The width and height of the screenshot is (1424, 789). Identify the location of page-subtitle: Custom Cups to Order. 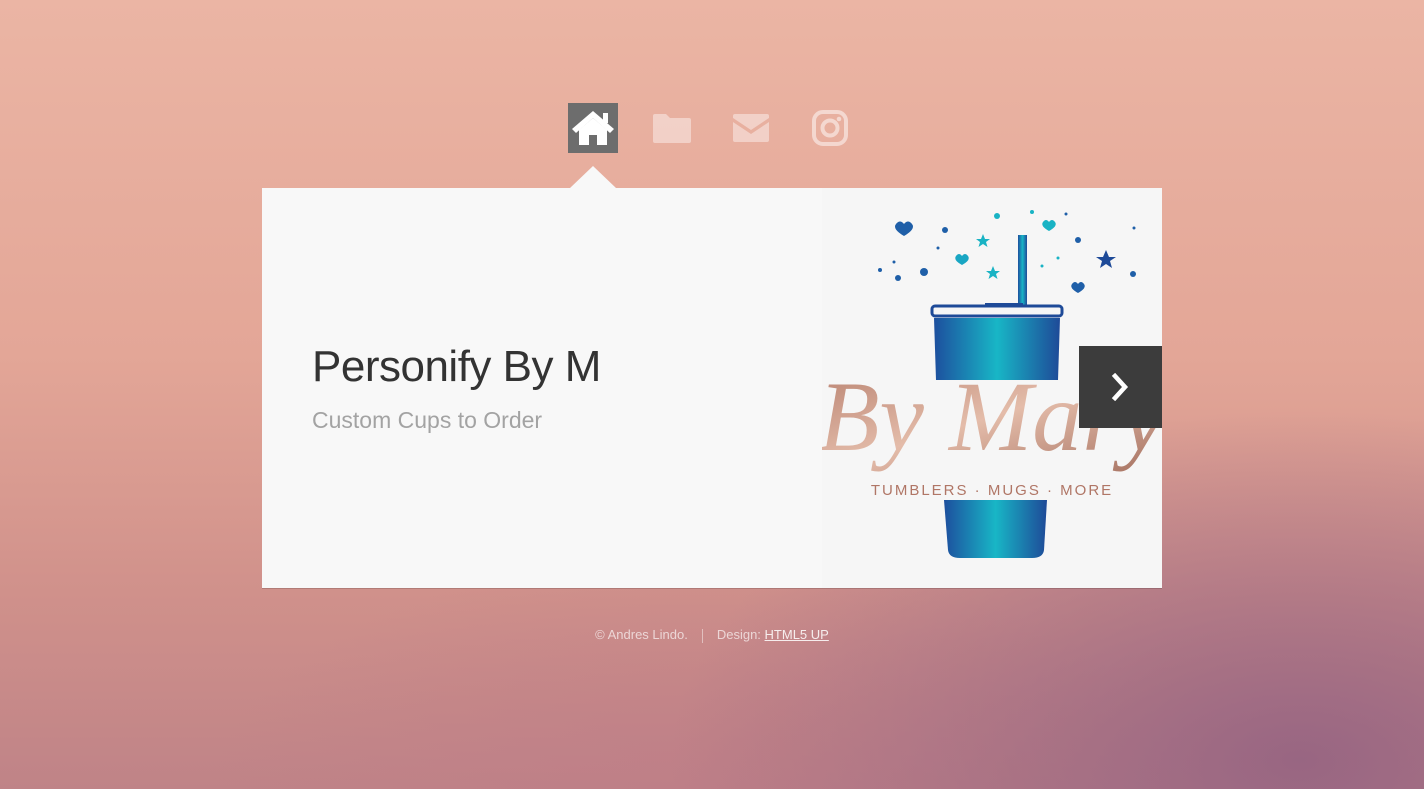
(427, 420).